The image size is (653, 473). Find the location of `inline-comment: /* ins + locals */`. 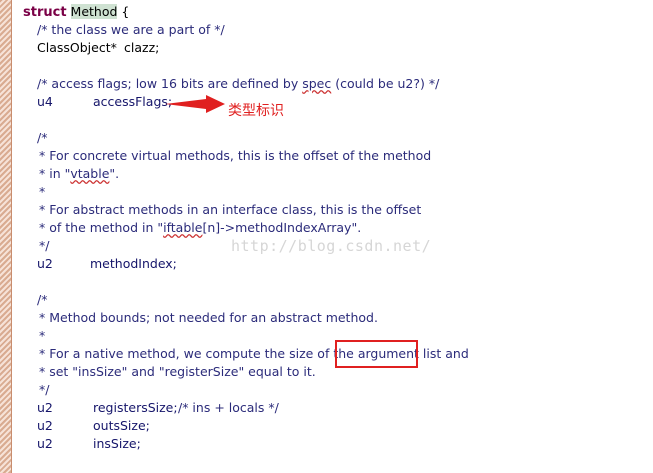

inline-comment: /* ins + locals */ is located at coordinates (228, 407).